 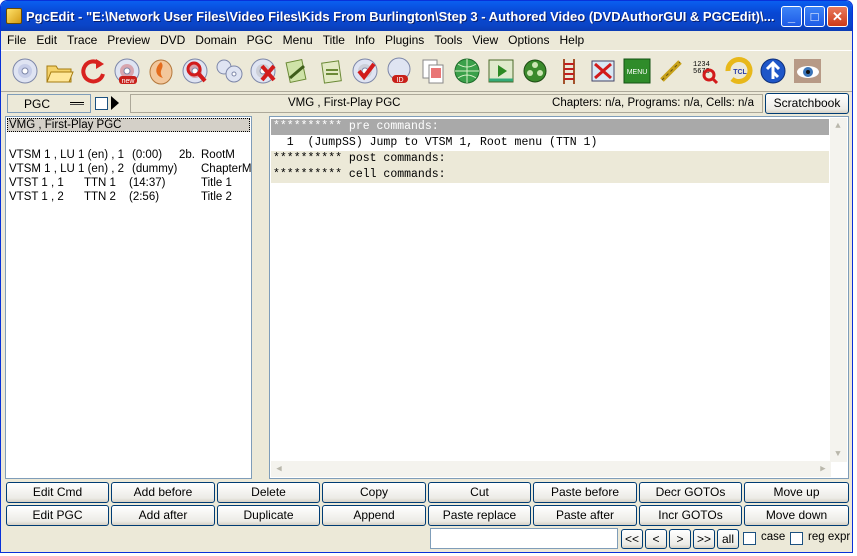 I want to click on svg-text: ID, so click(x=399, y=80).